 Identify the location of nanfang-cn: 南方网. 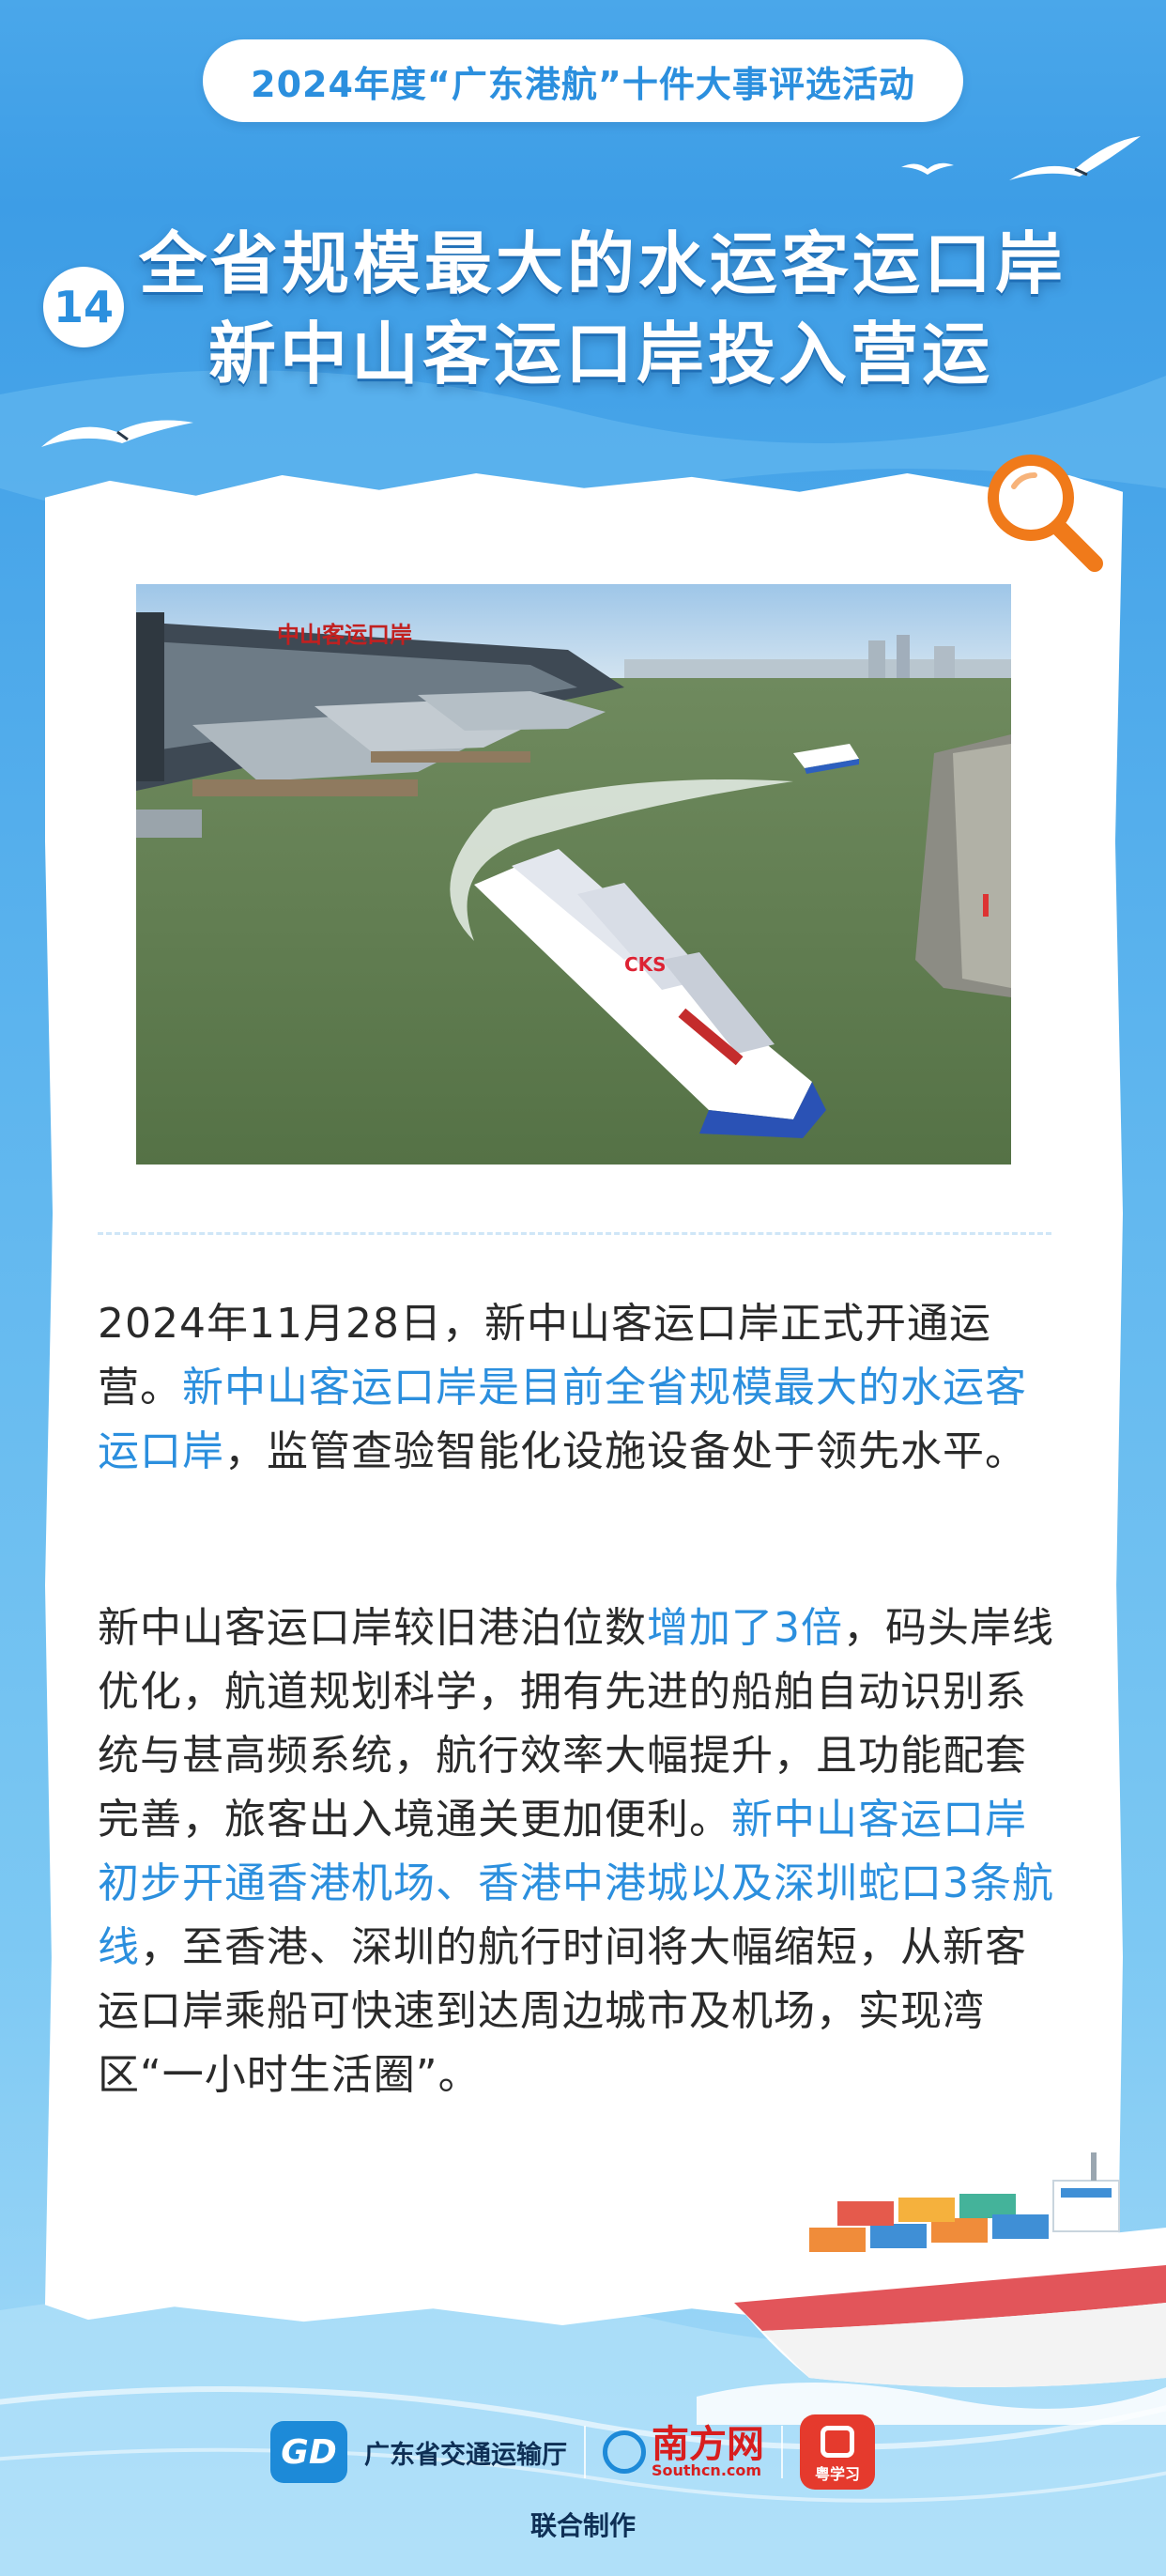
(708, 2444).